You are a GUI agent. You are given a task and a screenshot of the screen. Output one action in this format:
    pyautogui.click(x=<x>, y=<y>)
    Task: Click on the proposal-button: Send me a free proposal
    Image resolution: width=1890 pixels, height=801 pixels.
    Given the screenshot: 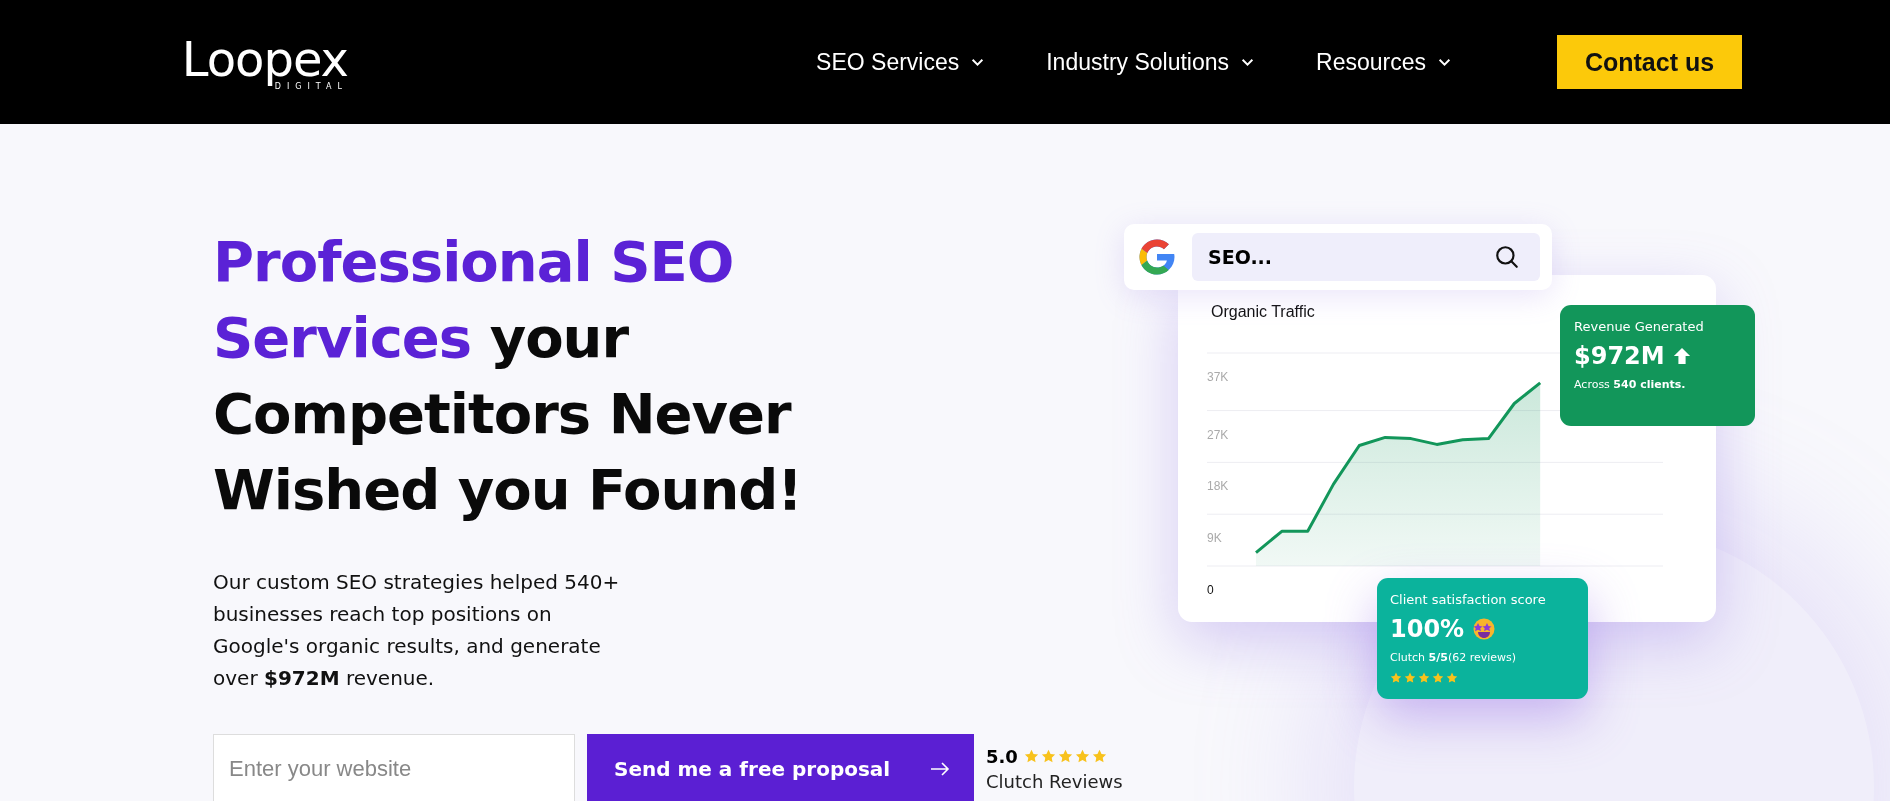 What is the action you would take?
    pyautogui.click(x=780, y=767)
    